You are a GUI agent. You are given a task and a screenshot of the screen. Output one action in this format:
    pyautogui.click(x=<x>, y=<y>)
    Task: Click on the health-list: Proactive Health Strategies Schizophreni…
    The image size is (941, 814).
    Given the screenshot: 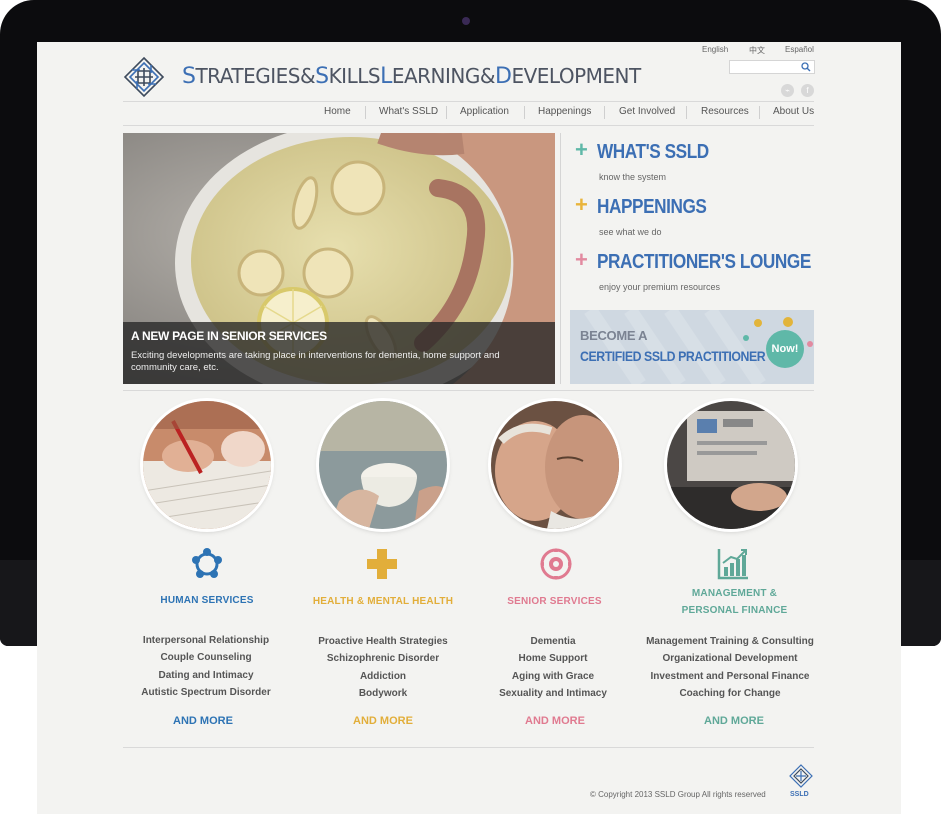 What is the action you would take?
    pyautogui.click(x=383, y=667)
    